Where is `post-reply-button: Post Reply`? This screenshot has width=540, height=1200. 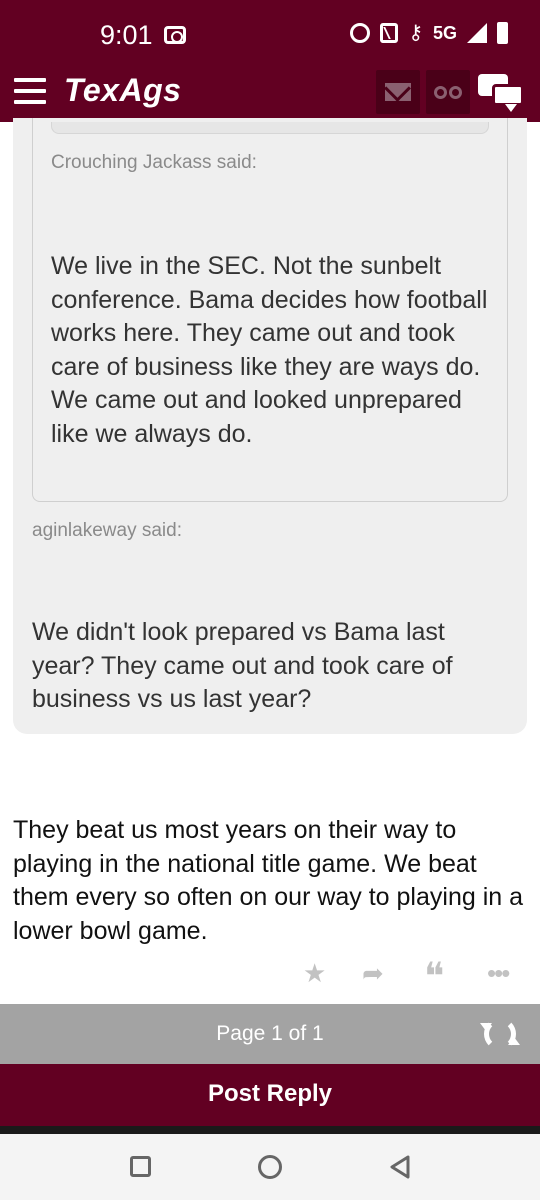
post-reply-button: Post Reply is located at coordinates (270, 1095).